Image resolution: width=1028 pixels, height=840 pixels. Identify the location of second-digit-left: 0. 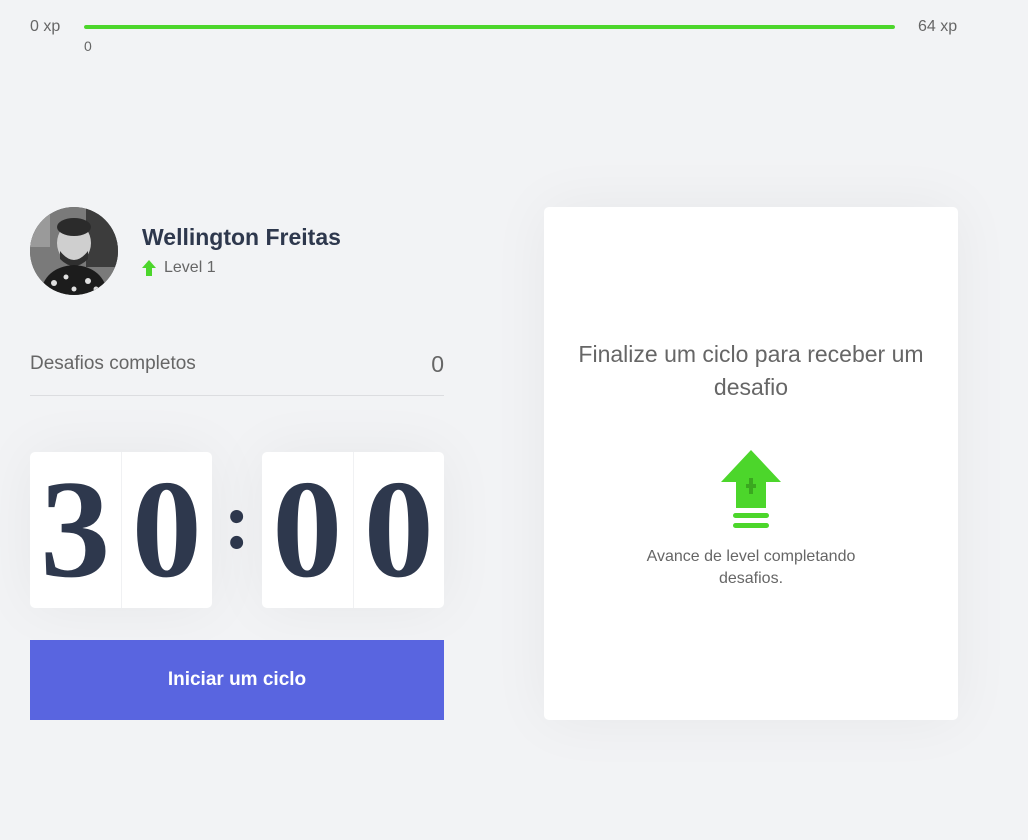
(308, 530).